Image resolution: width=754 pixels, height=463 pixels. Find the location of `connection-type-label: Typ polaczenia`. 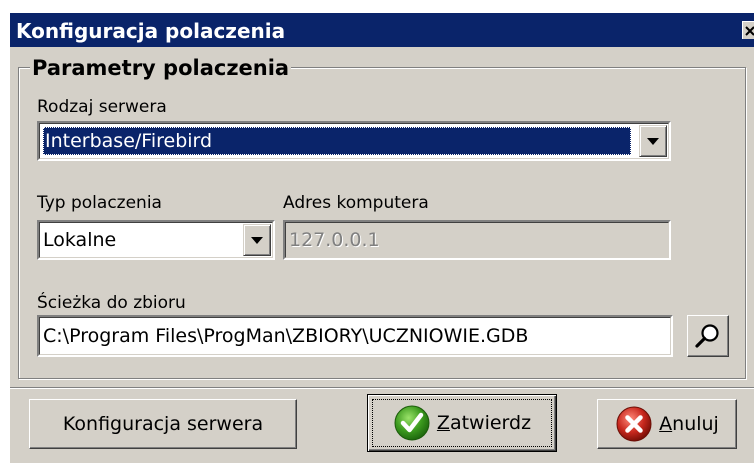

connection-type-label: Typ polaczenia is located at coordinates (99, 203).